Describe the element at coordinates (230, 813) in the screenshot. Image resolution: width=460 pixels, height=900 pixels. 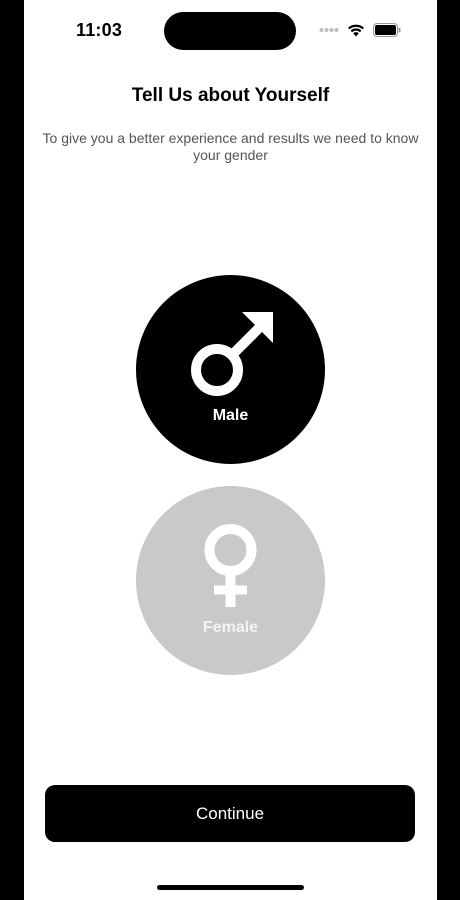
I see `continue-button: Continue` at that location.